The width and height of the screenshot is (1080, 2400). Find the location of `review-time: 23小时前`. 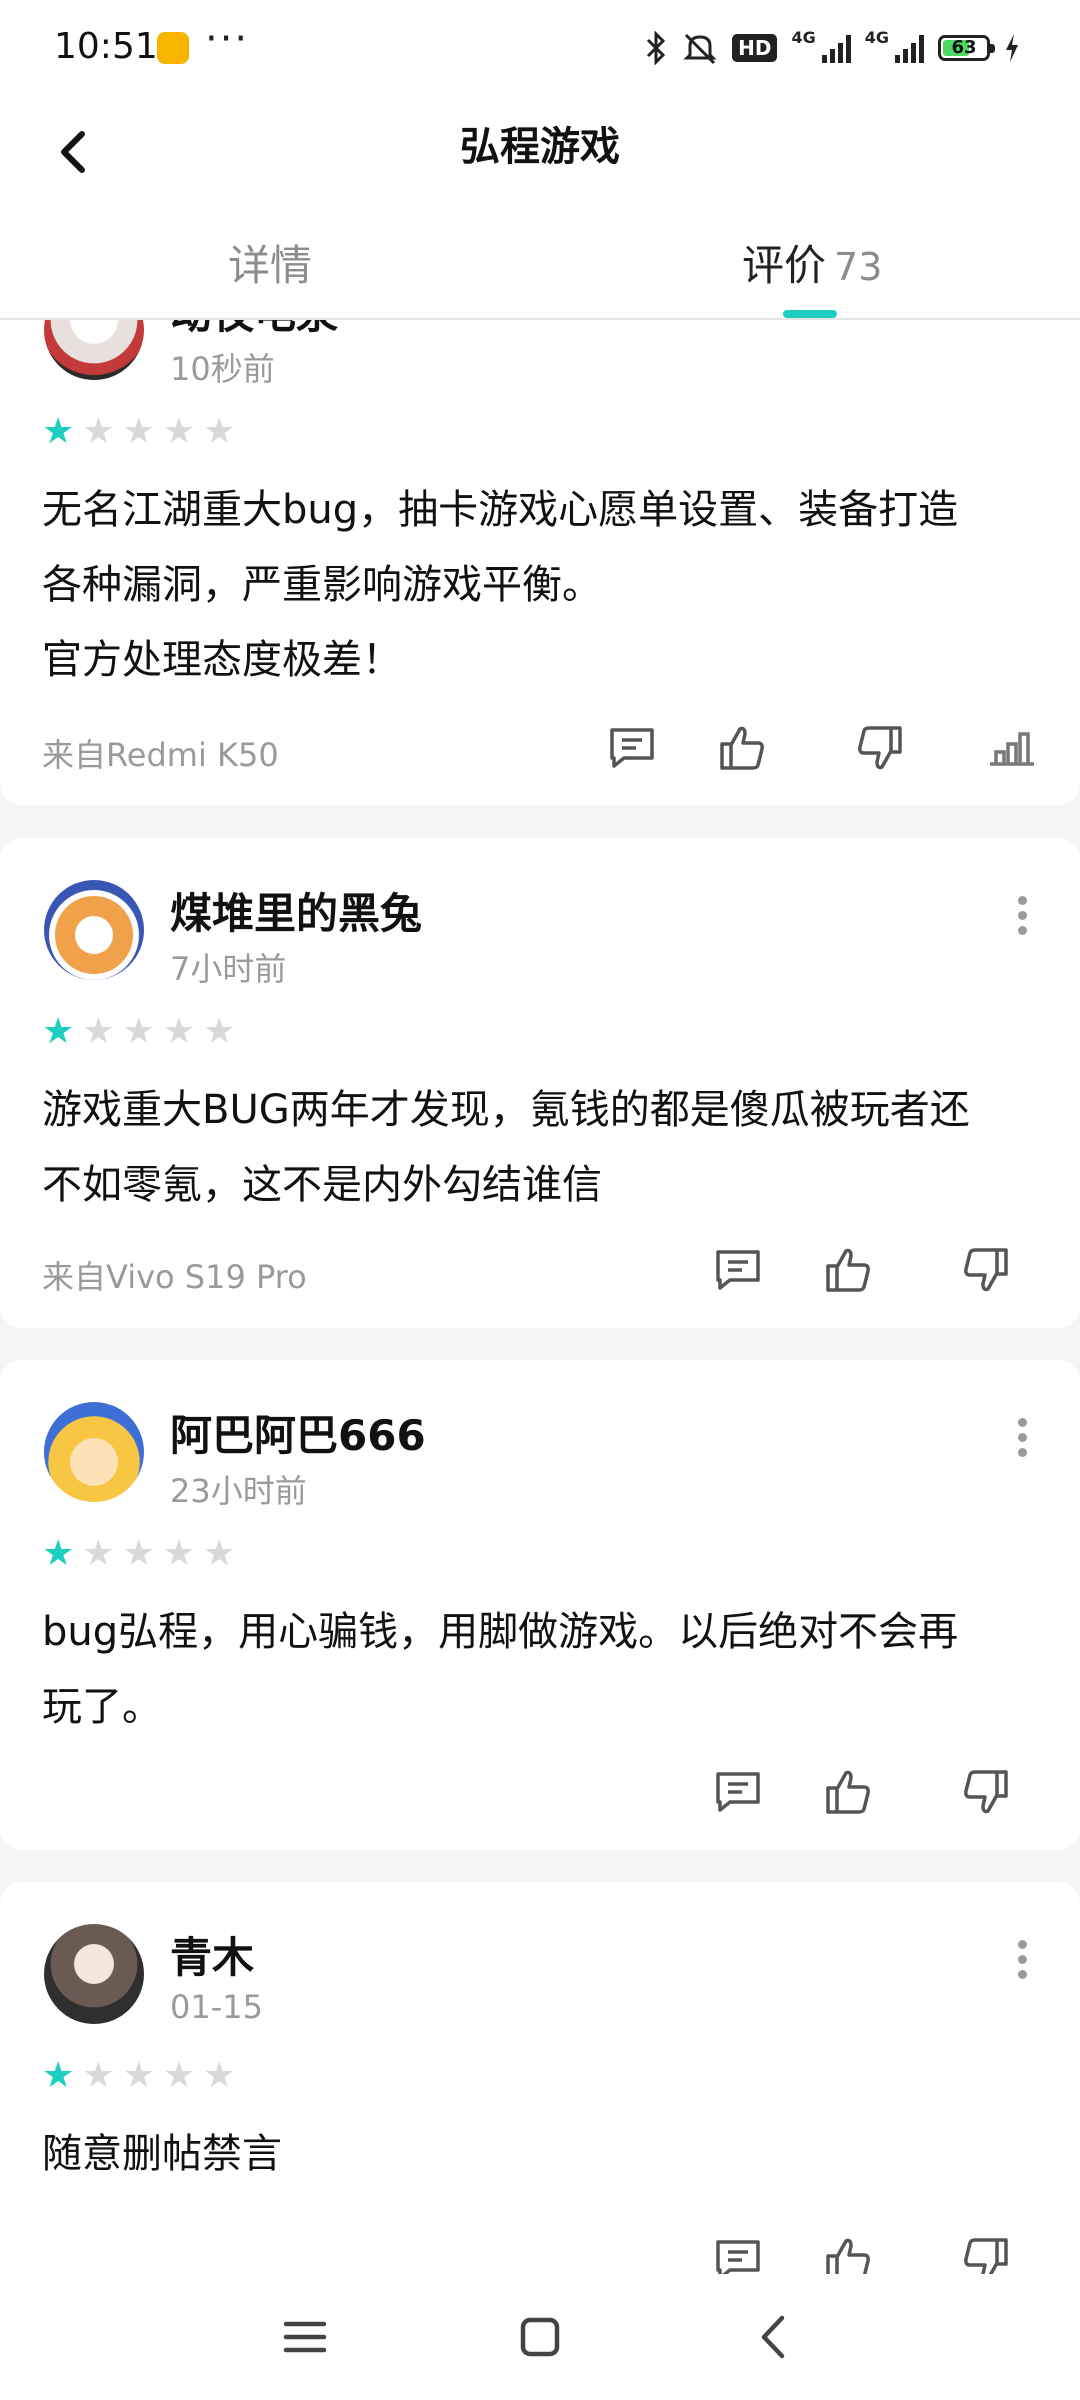

review-time: 23小时前 is located at coordinates (238, 1491).